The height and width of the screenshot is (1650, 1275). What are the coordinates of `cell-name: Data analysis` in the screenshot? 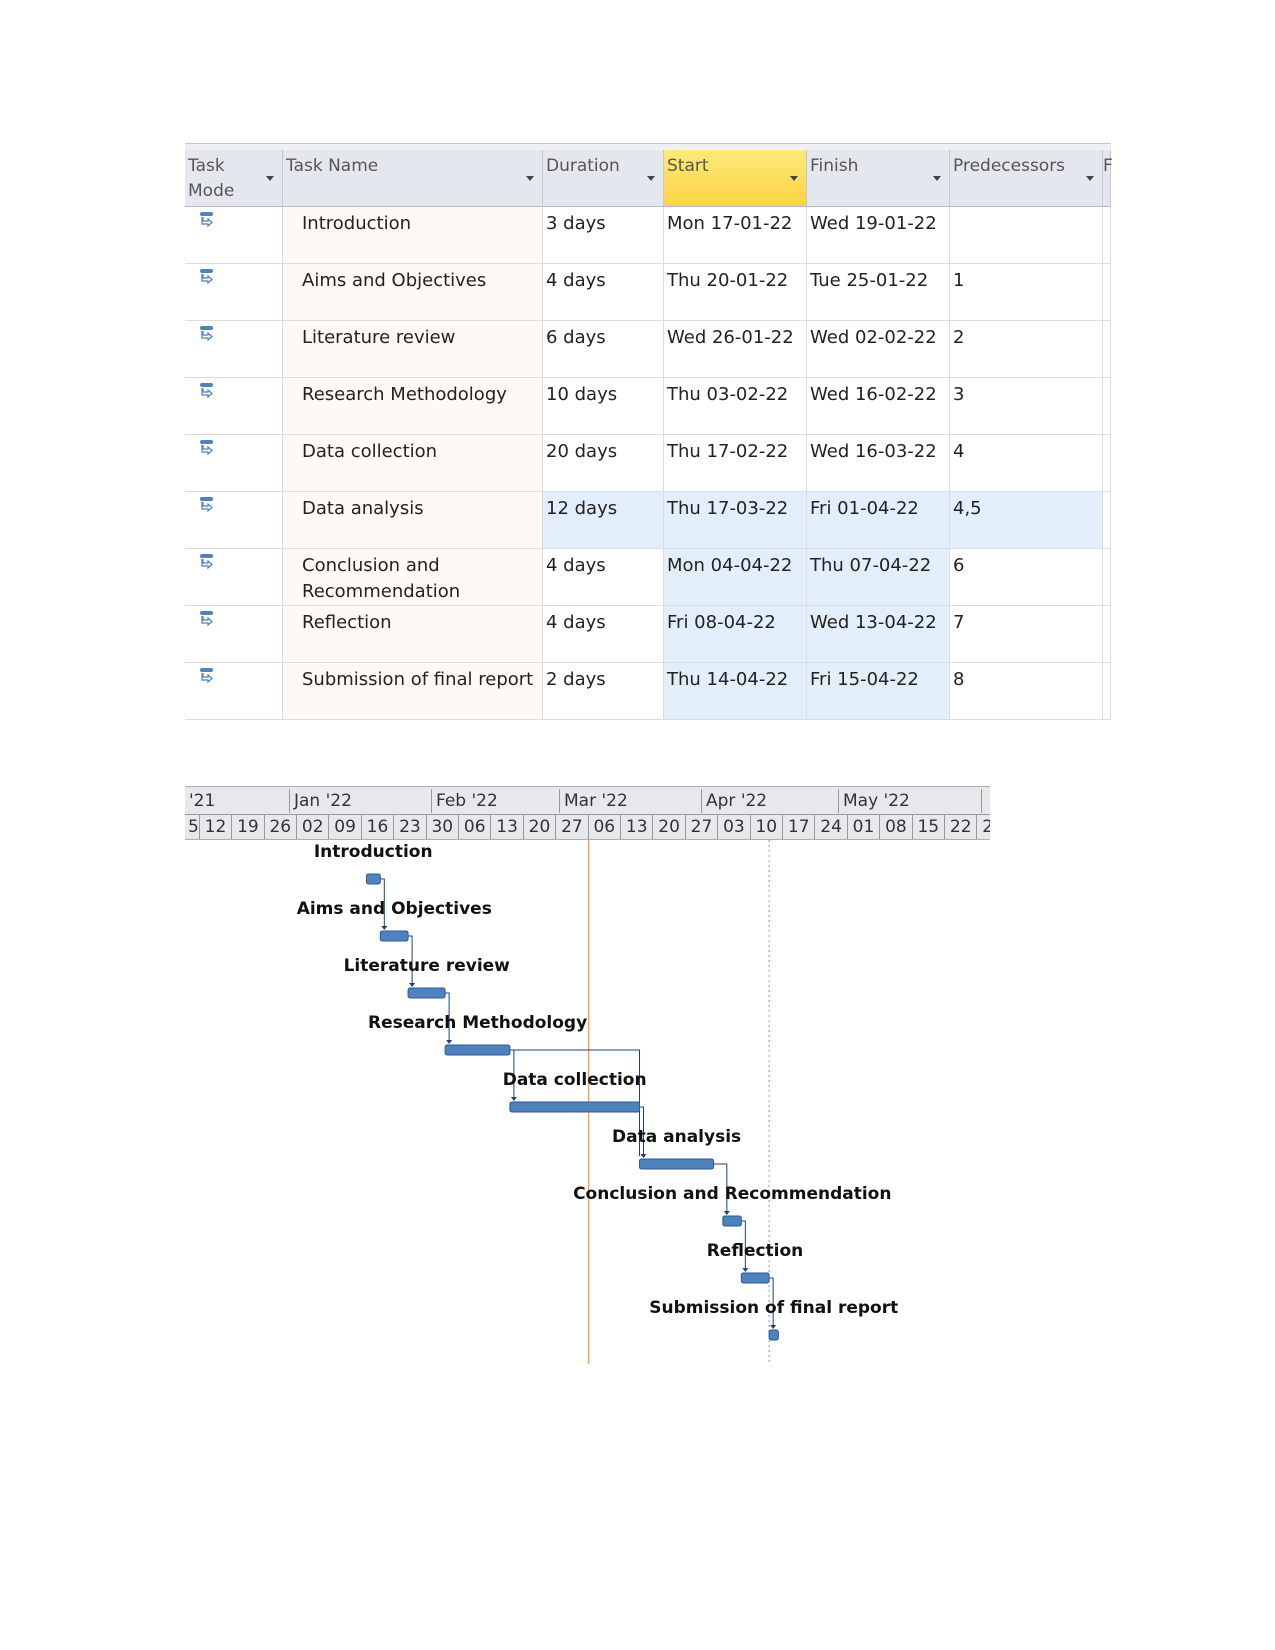 It's located at (413, 520).